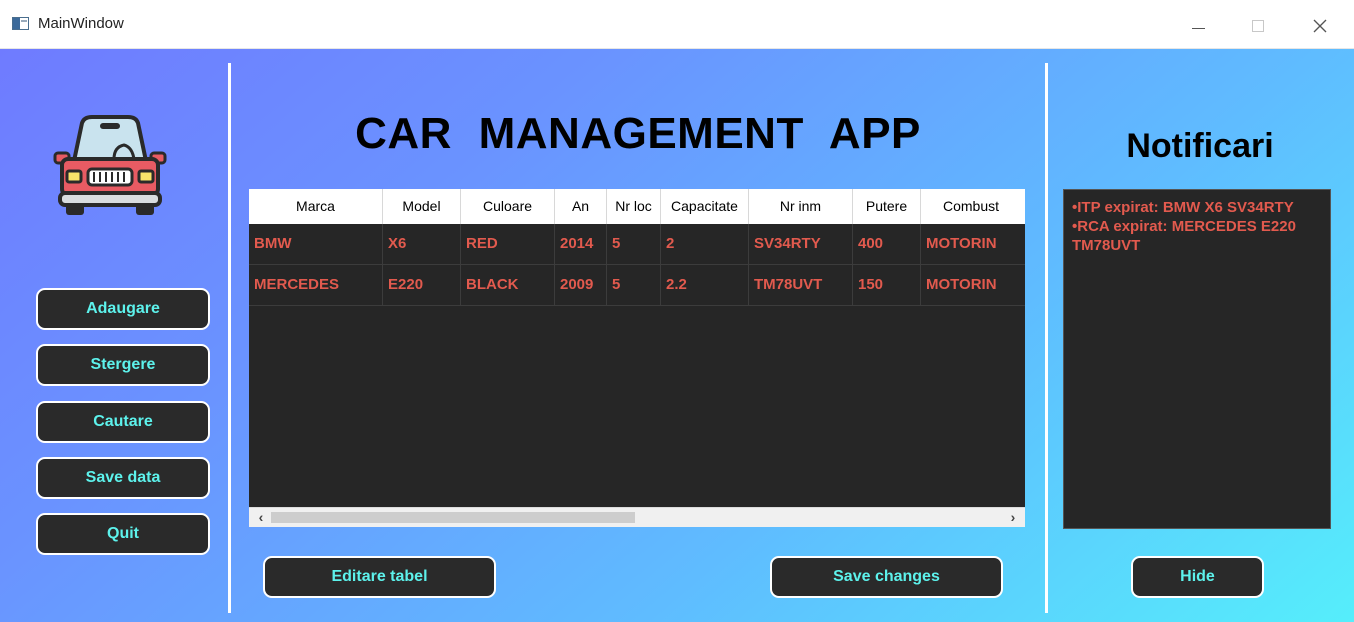 The height and width of the screenshot is (622, 1354). Describe the element at coordinates (422, 206) in the screenshot. I see `column-header: Model` at that location.